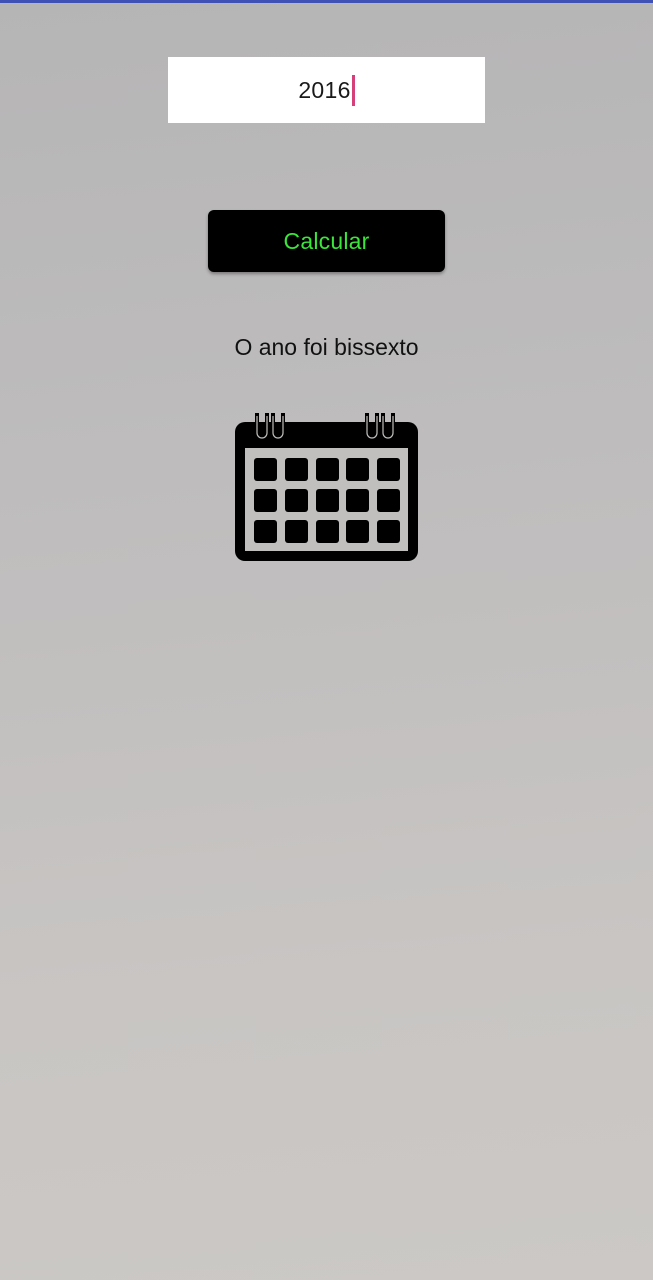  I want to click on result-text: O ano foi bissexto, so click(326, 347).